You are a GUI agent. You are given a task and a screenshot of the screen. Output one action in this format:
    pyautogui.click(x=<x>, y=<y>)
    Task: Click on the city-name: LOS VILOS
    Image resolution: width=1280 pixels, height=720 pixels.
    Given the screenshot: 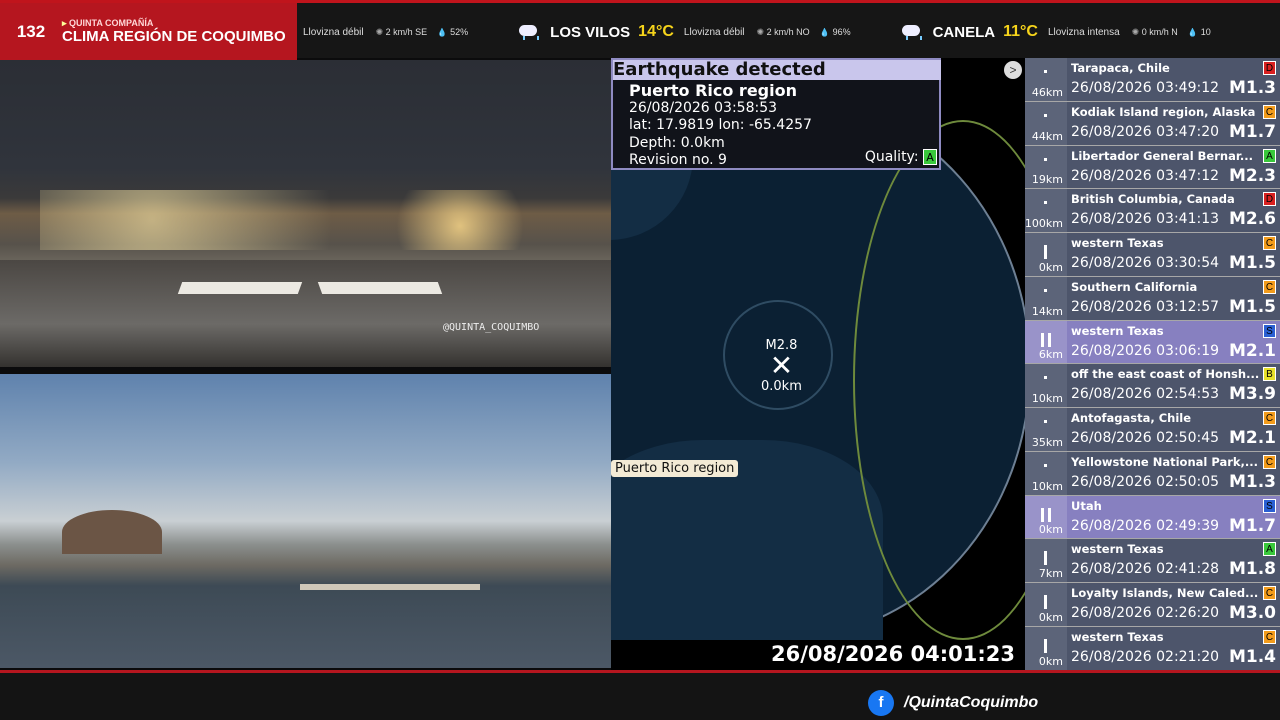 What is the action you would take?
    pyautogui.click(x=590, y=32)
    